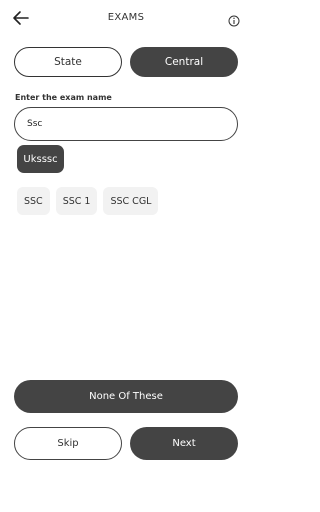 This screenshot has height=512, width=320. What do you see at coordinates (234, 19) in the screenshot?
I see `info-icon` at bounding box center [234, 19].